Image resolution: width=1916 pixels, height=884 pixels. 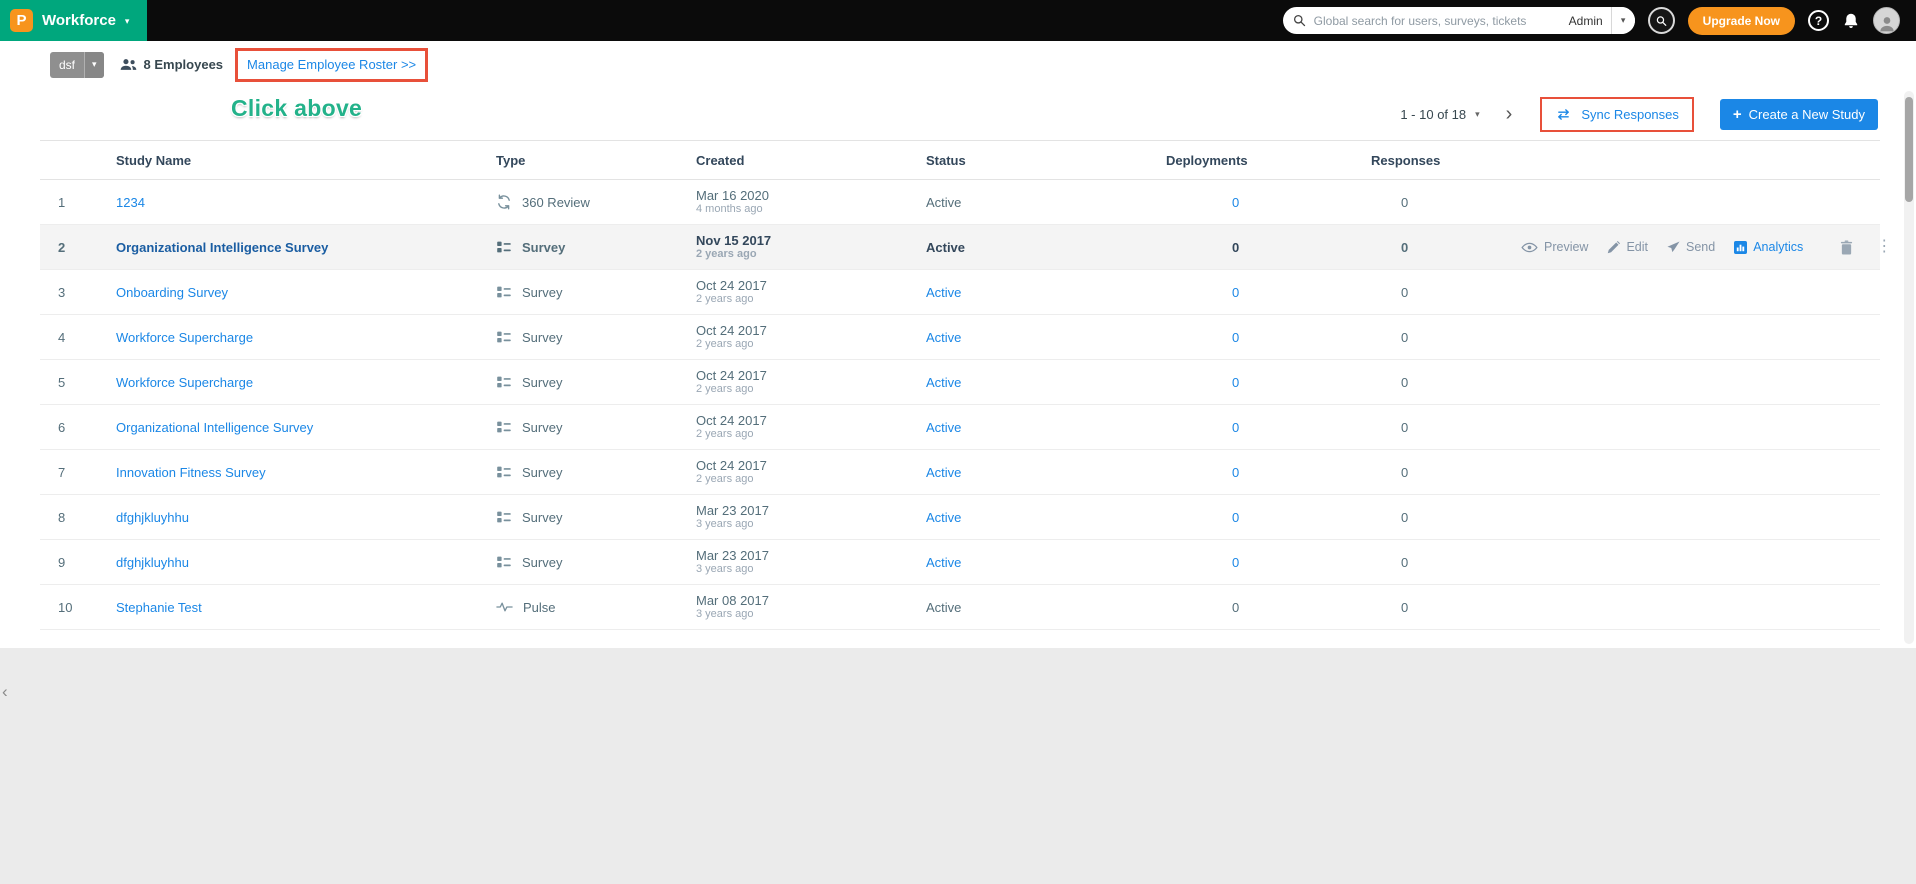 I want to click on workforce-product-menu: P Workforce ▾, so click(x=74, y=20).